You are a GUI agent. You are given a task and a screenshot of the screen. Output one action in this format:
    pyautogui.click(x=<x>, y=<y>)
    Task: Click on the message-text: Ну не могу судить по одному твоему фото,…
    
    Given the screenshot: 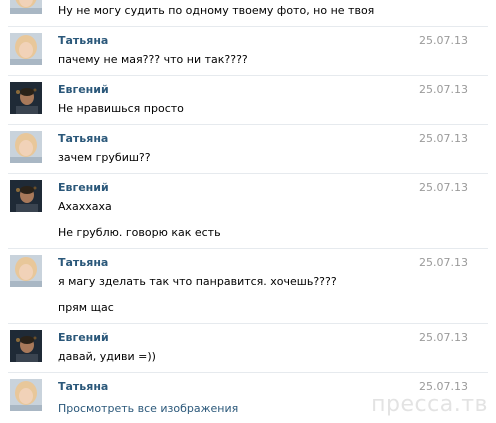 What is the action you would take?
    pyautogui.click(x=216, y=10)
    